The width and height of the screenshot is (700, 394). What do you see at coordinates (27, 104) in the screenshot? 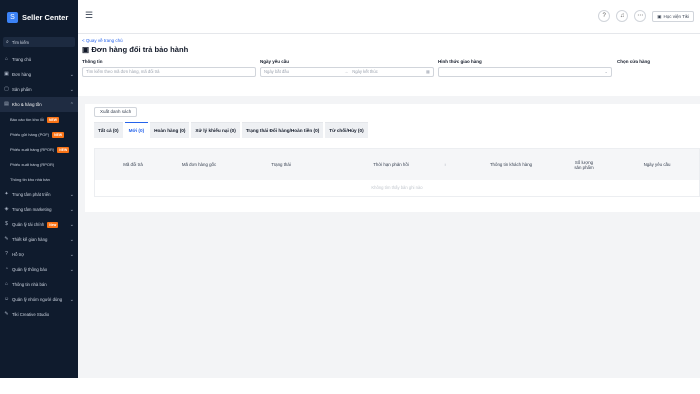
I see `sidebar-item-label: Kho & hàng tồn` at bounding box center [27, 104].